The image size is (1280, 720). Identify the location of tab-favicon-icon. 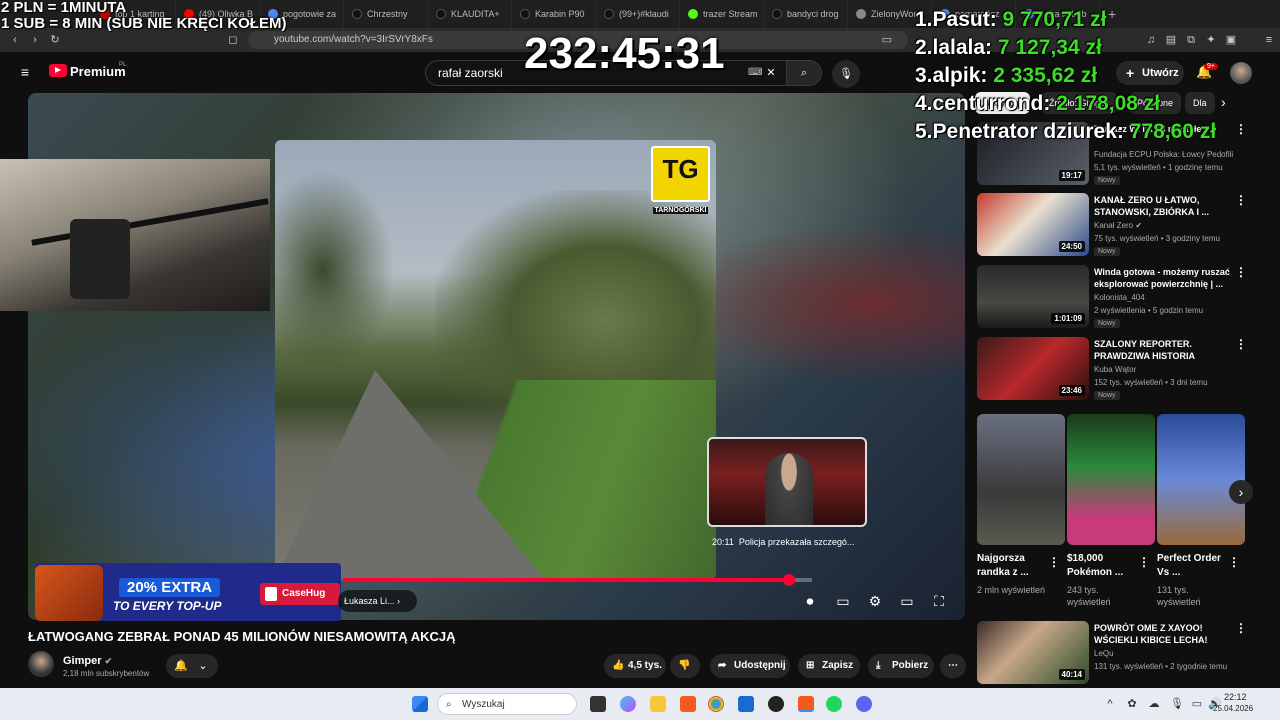
(441, 14).